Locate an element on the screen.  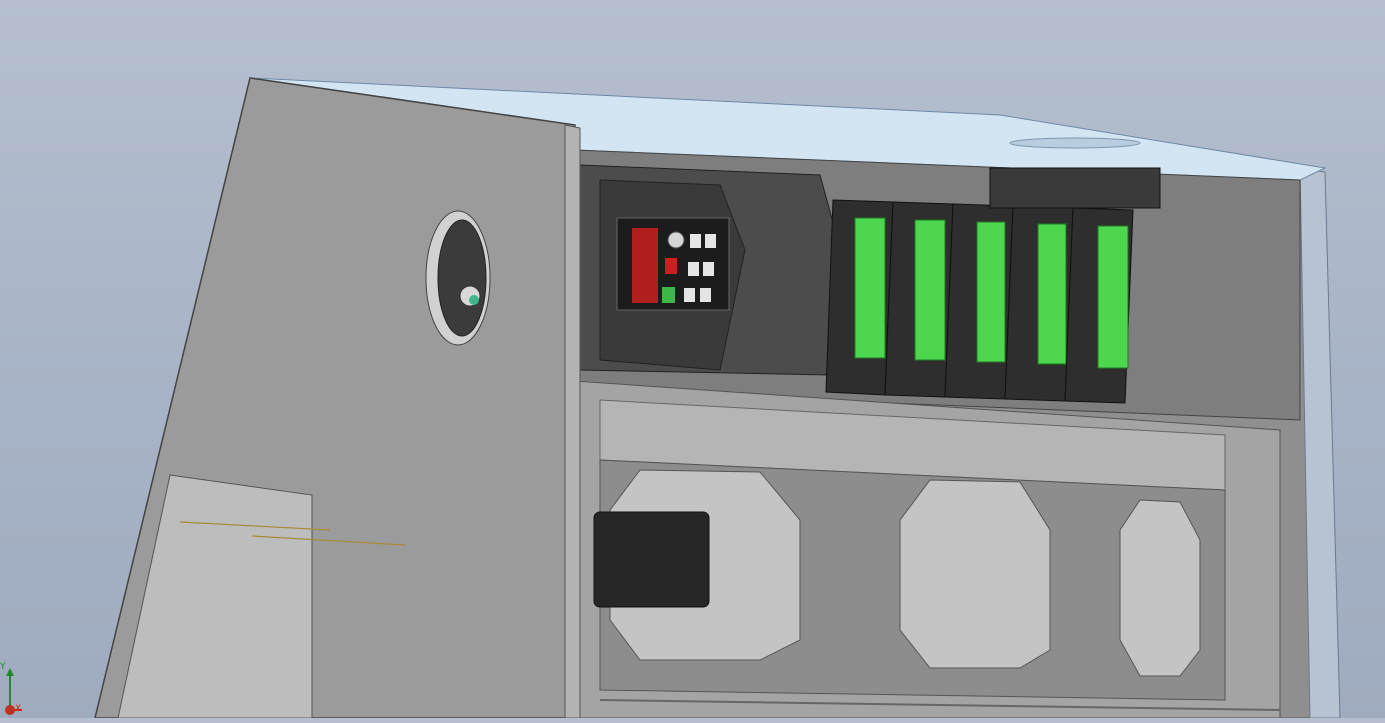
y-axis-label: Y is located at coordinates (3, 667).